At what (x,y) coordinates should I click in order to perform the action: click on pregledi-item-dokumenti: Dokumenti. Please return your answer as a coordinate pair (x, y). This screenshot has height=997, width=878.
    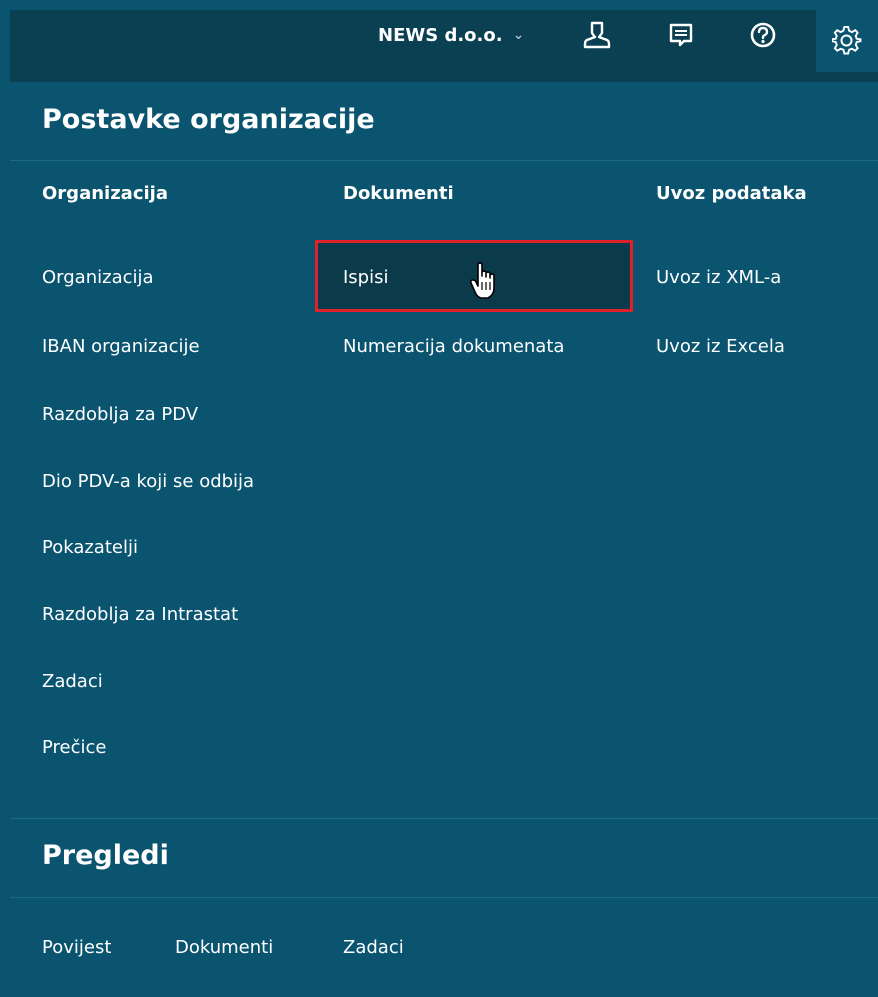
    Looking at the image, I should click on (224, 947).